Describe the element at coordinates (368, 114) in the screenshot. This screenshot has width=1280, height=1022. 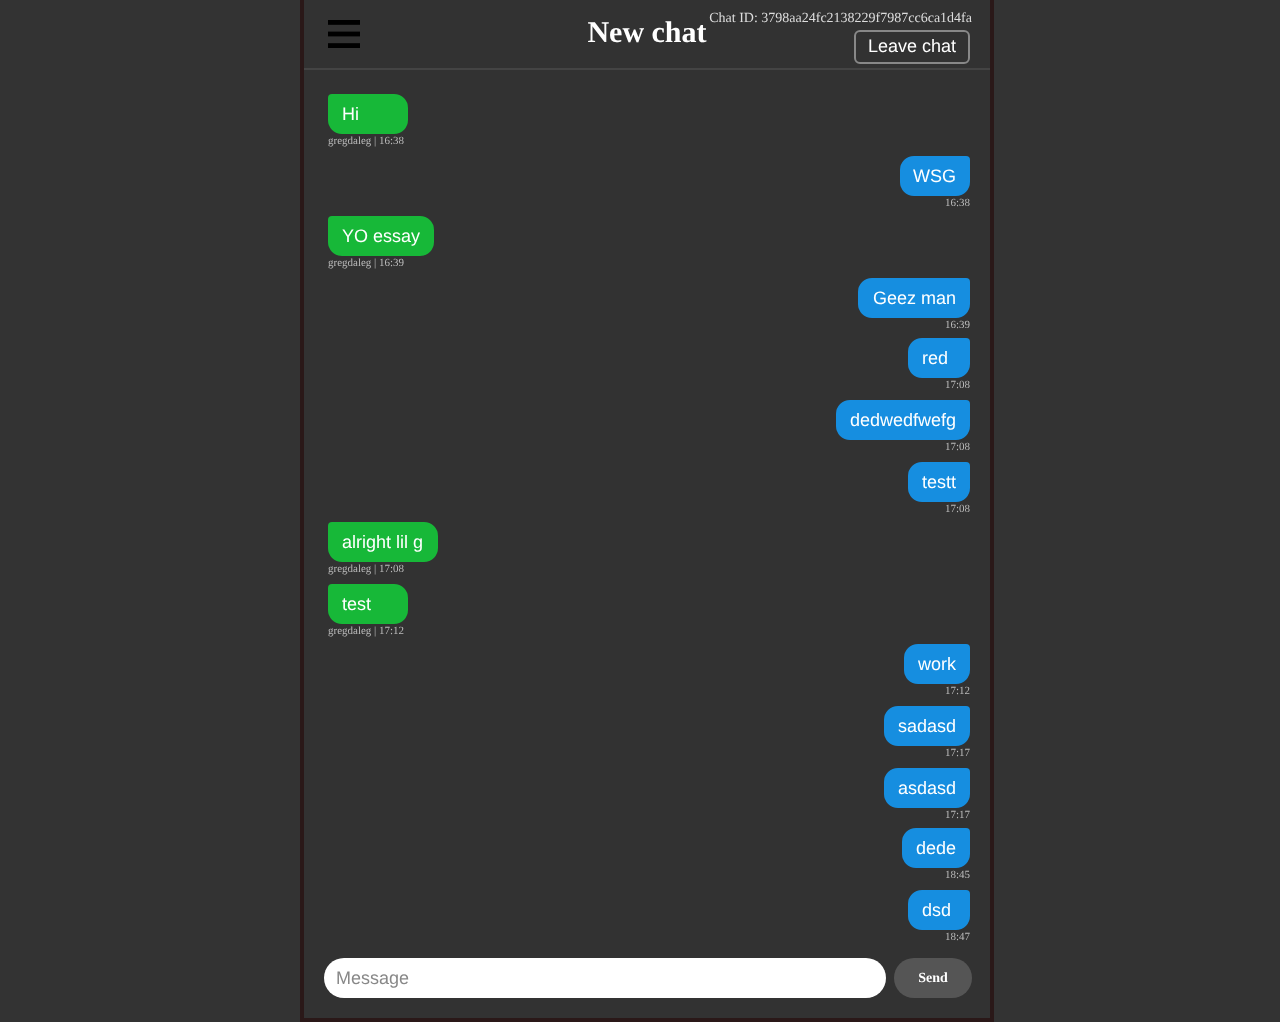
I see `received-message-bubble: Hi` at that location.